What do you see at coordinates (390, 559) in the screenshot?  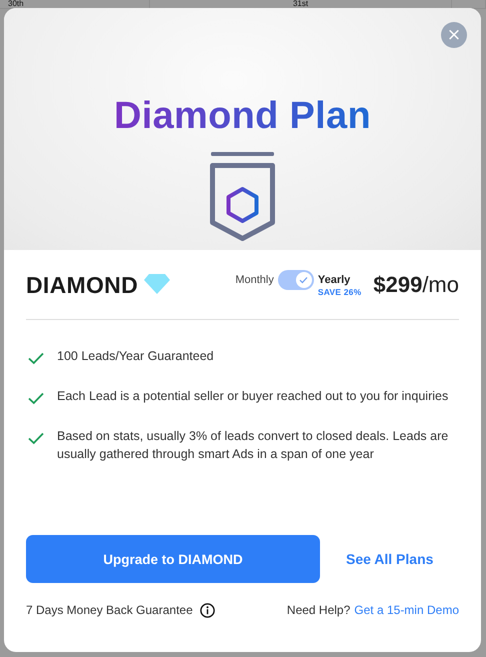 I see `see-all-plans-link: See All Plans` at bounding box center [390, 559].